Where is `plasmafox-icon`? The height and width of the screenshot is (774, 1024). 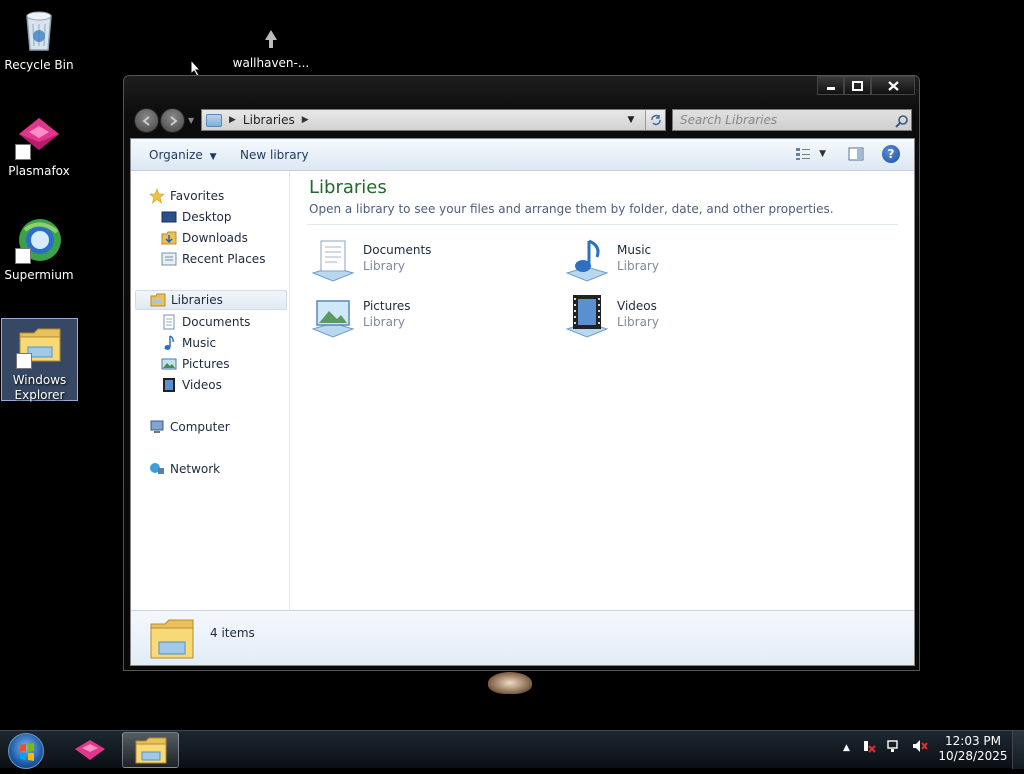 plasmafox-icon is located at coordinates (89, 750).